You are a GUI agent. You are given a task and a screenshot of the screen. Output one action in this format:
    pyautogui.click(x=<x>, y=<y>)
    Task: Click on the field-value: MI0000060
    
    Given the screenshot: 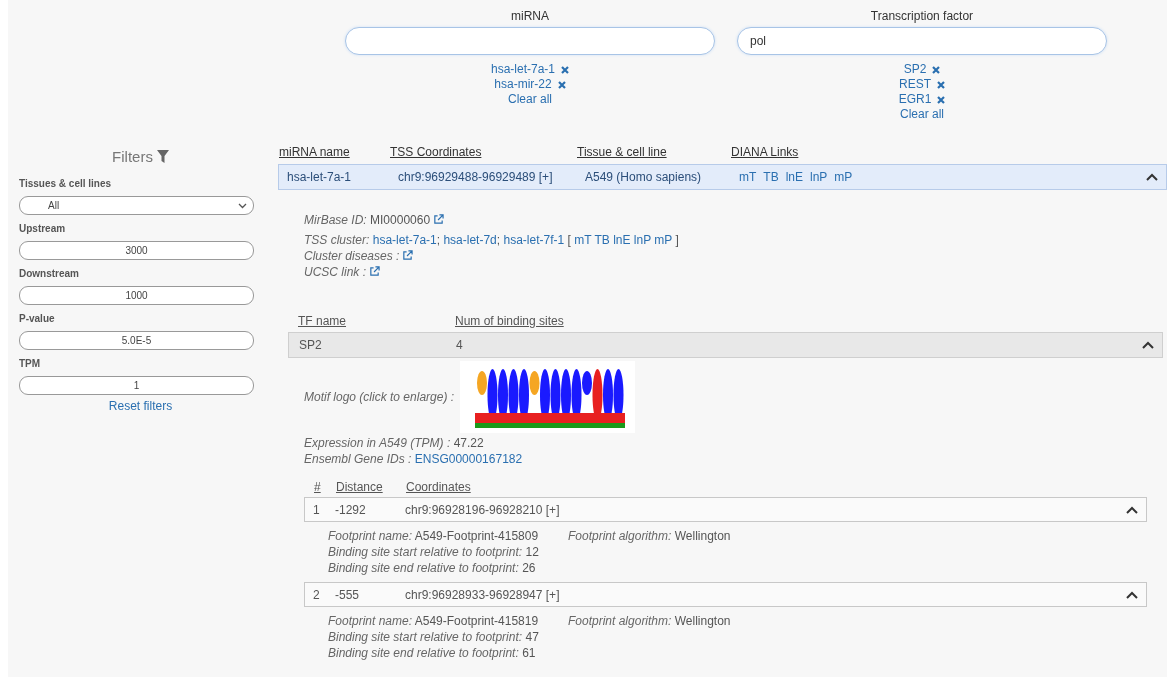 What is the action you would take?
    pyautogui.click(x=400, y=220)
    